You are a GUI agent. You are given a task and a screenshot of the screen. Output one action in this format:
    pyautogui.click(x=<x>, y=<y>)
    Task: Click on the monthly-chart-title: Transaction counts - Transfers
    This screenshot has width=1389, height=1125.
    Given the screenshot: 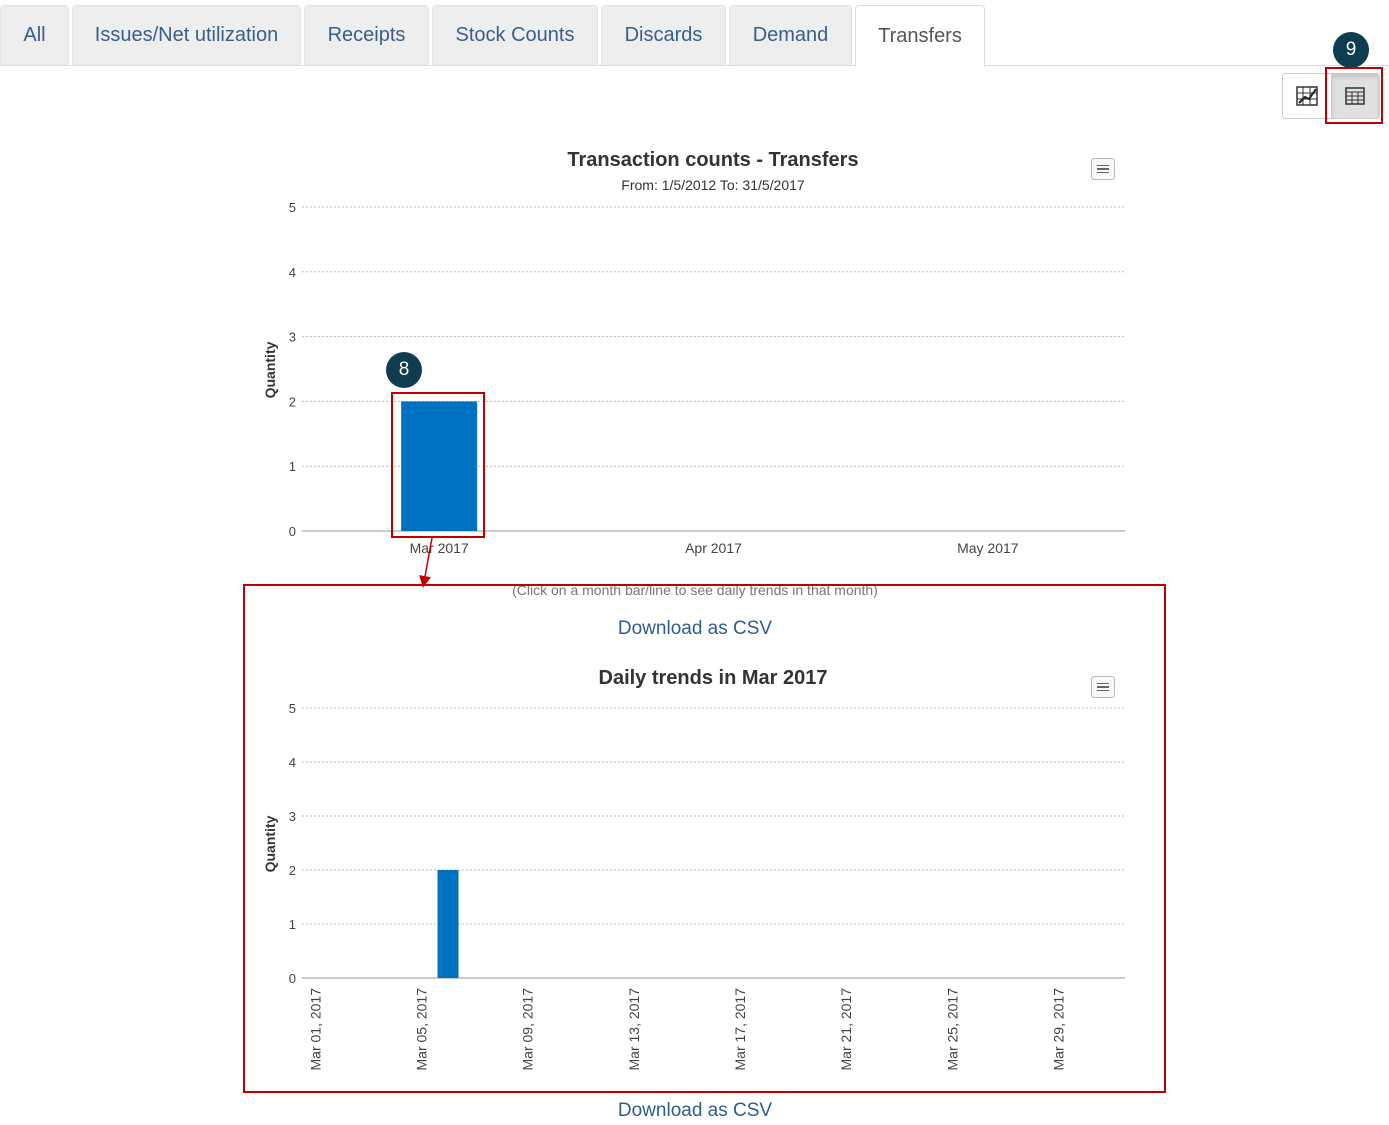 What is the action you would take?
    pyautogui.click(x=713, y=160)
    